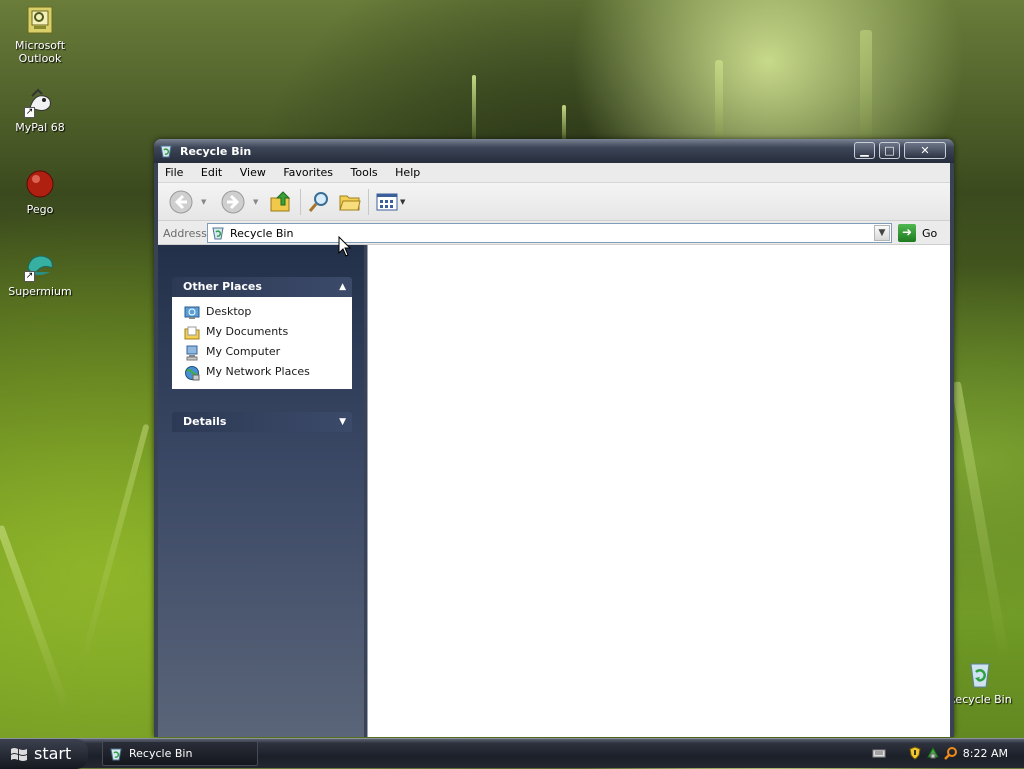  I want to click on up-folder-icon, so click(280, 201).